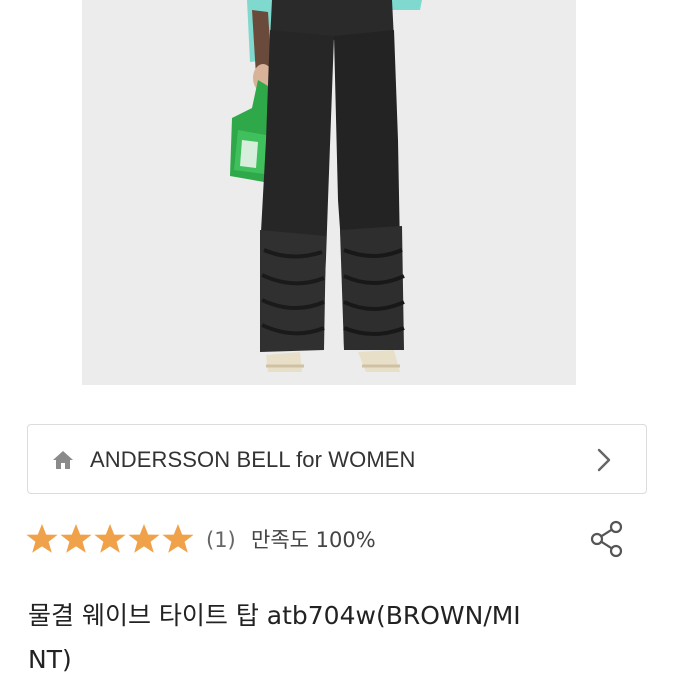 Image resolution: width=675 pixels, height=682 pixels. Describe the element at coordinates (313, 540) in the screenshot. I see `satisfaction-rate: 만족도 100%` at that location.